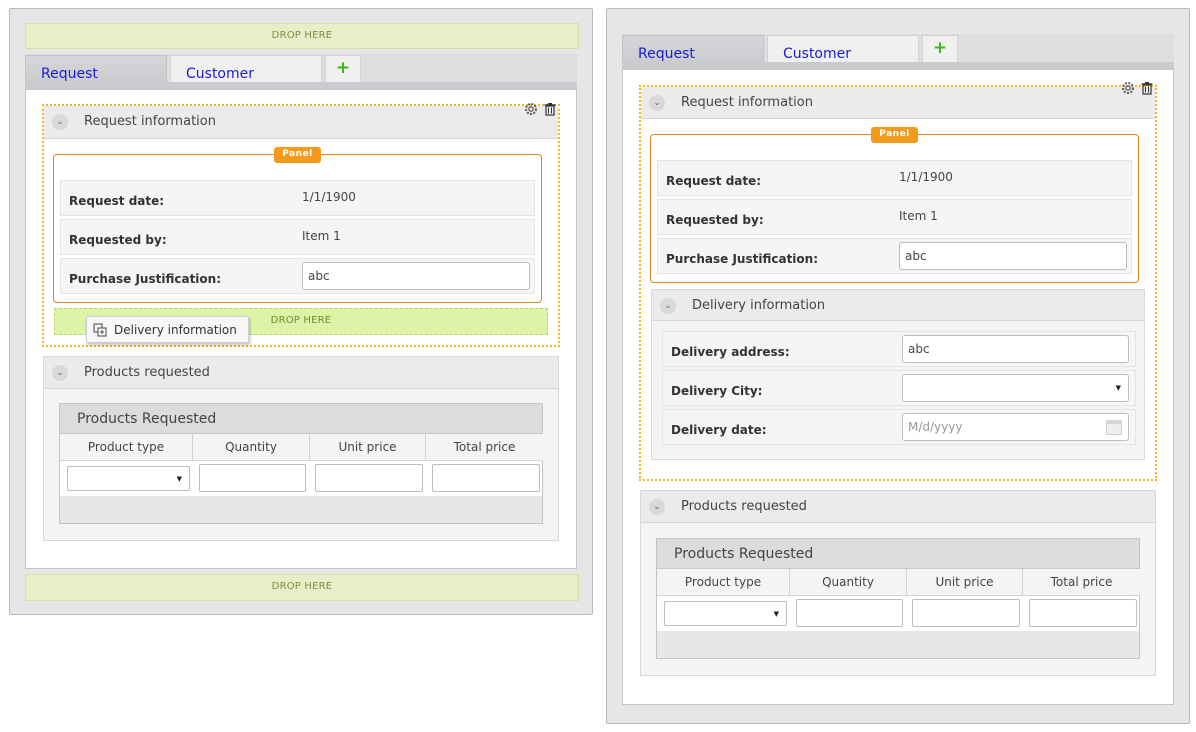 Image resolution: width=1196 pixels, height=732 pixels. What do you see at coordinates (935, 427) in the screenshot?
I see `date-placeholder: M/d/yyyy` at bounding box center [935, 427].